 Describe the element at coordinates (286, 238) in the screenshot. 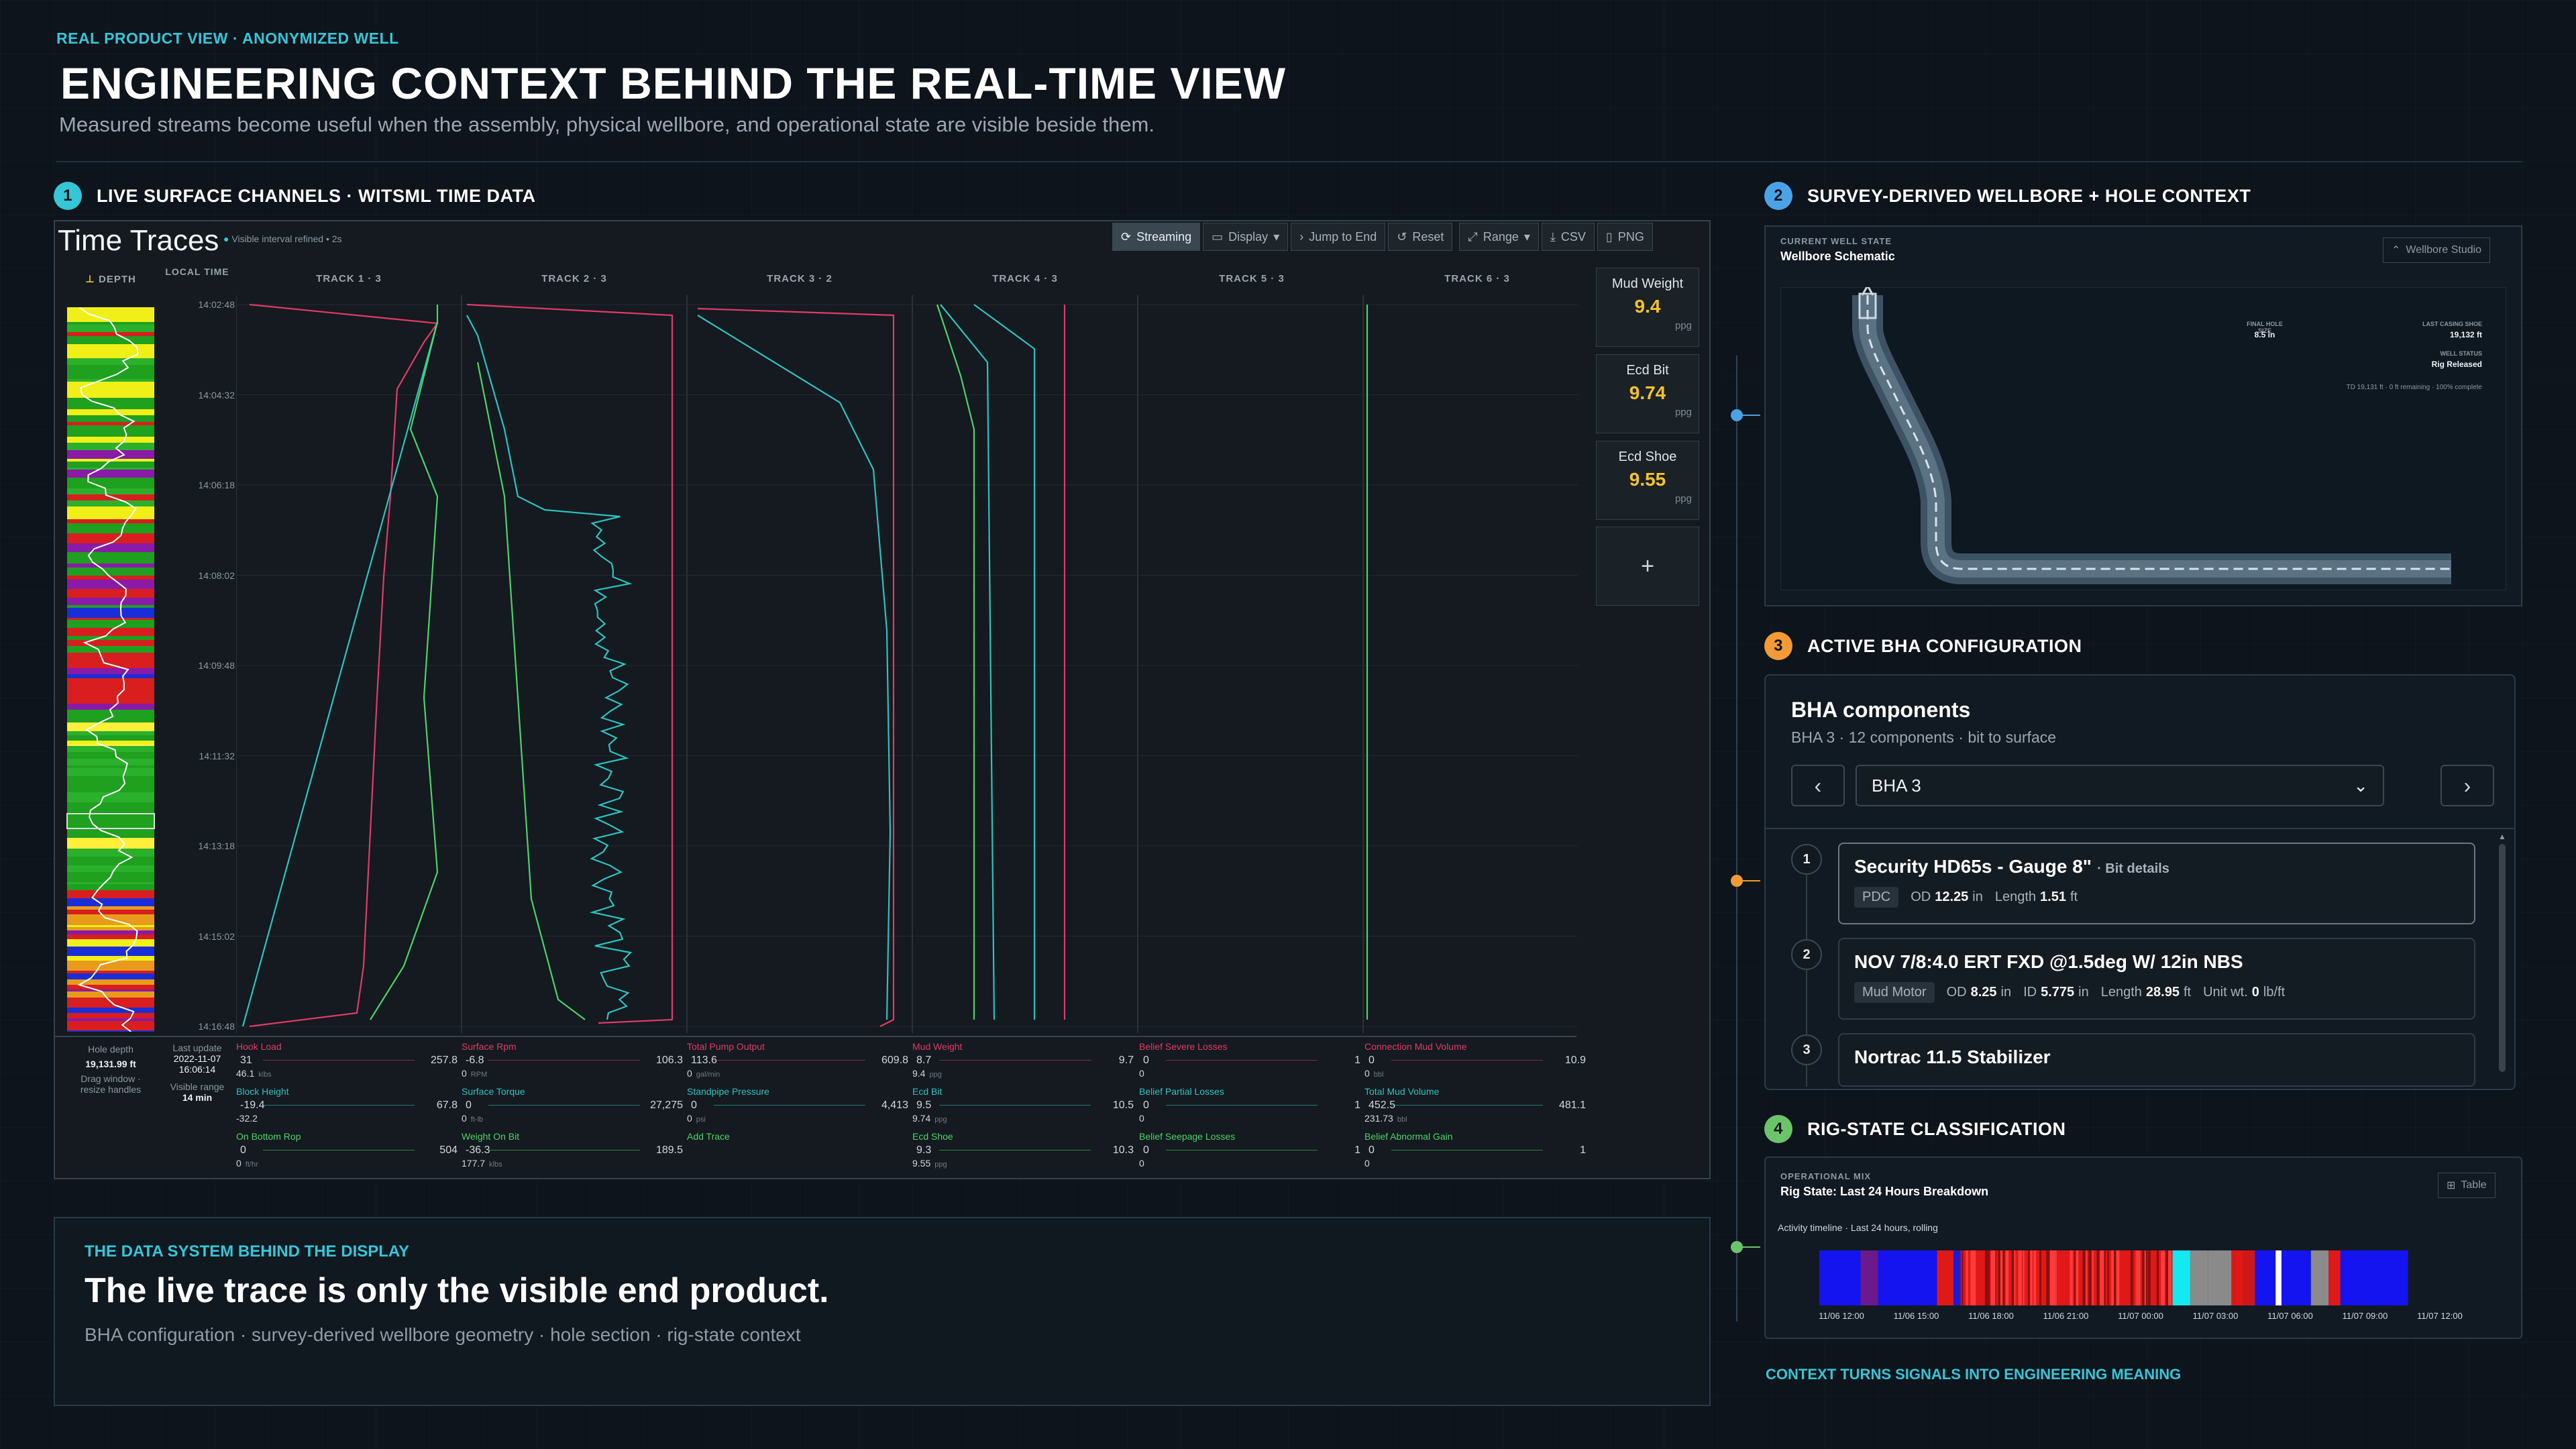

I see `refine-note-text: Visible interval refined • 2s` at that location.